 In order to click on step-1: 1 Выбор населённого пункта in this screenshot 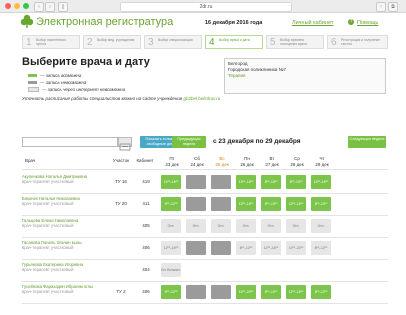, I will do `click(51, 42)`.